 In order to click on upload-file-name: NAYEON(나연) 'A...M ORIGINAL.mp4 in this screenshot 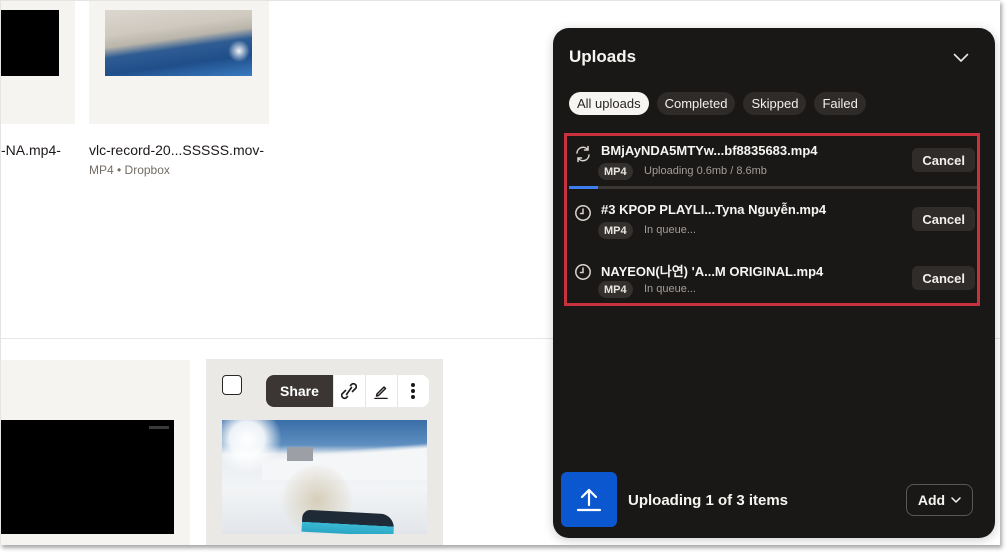, I will do `click(712, 271)`.